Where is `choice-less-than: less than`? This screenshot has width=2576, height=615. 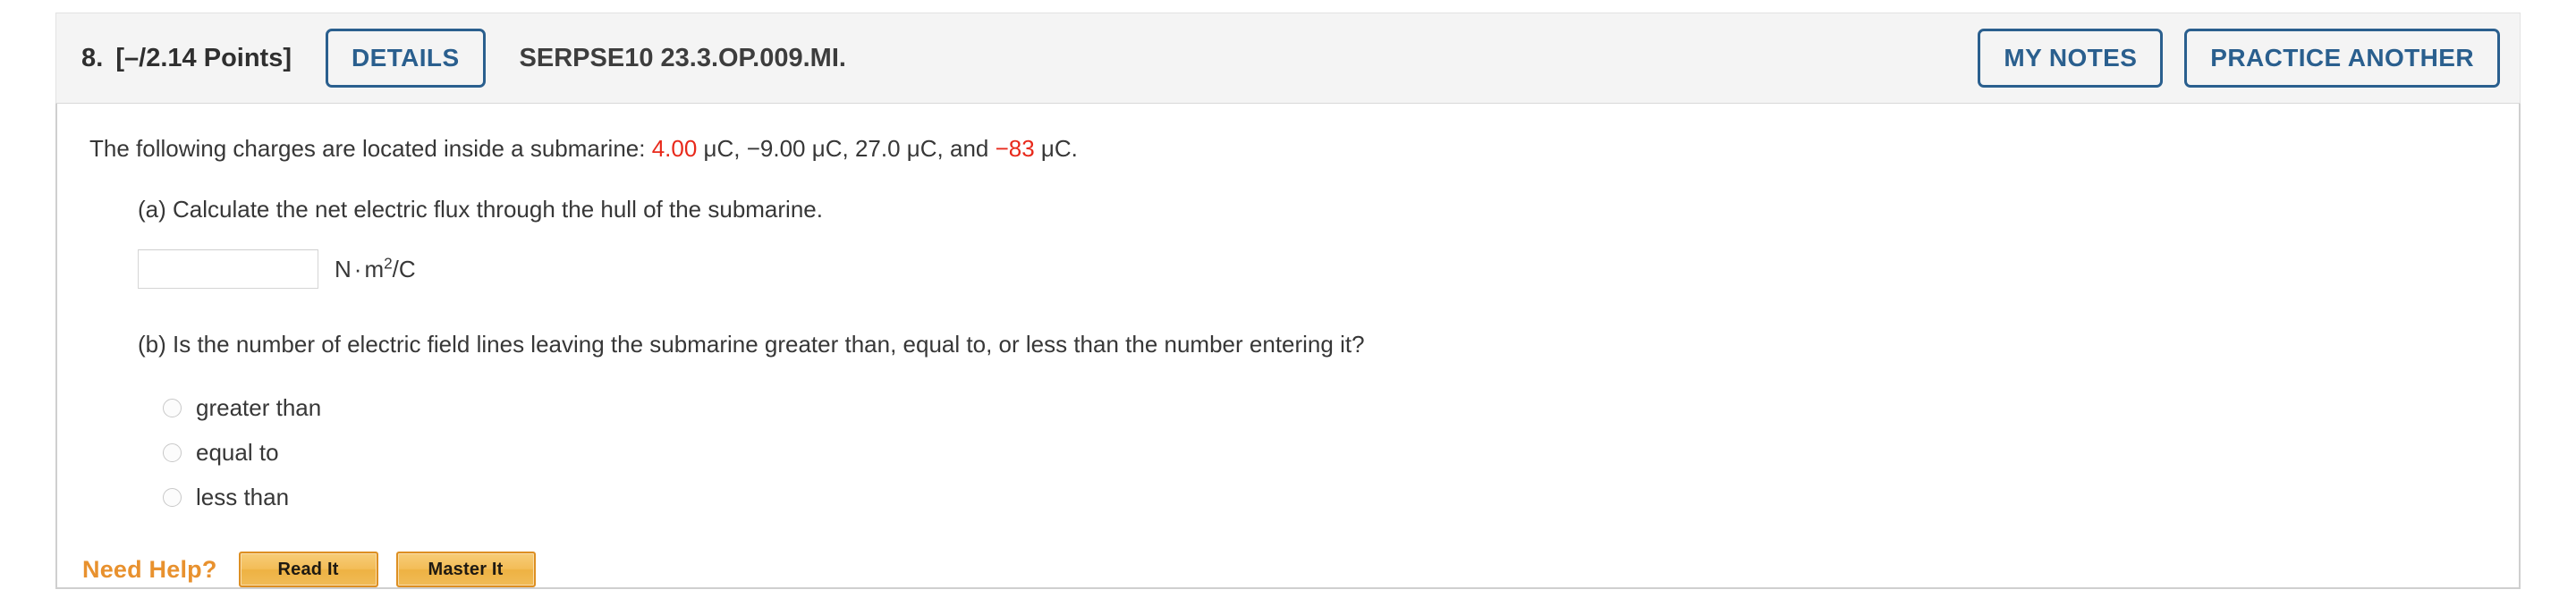 choice-less-than: less than is located at coordinates (1341, 497).